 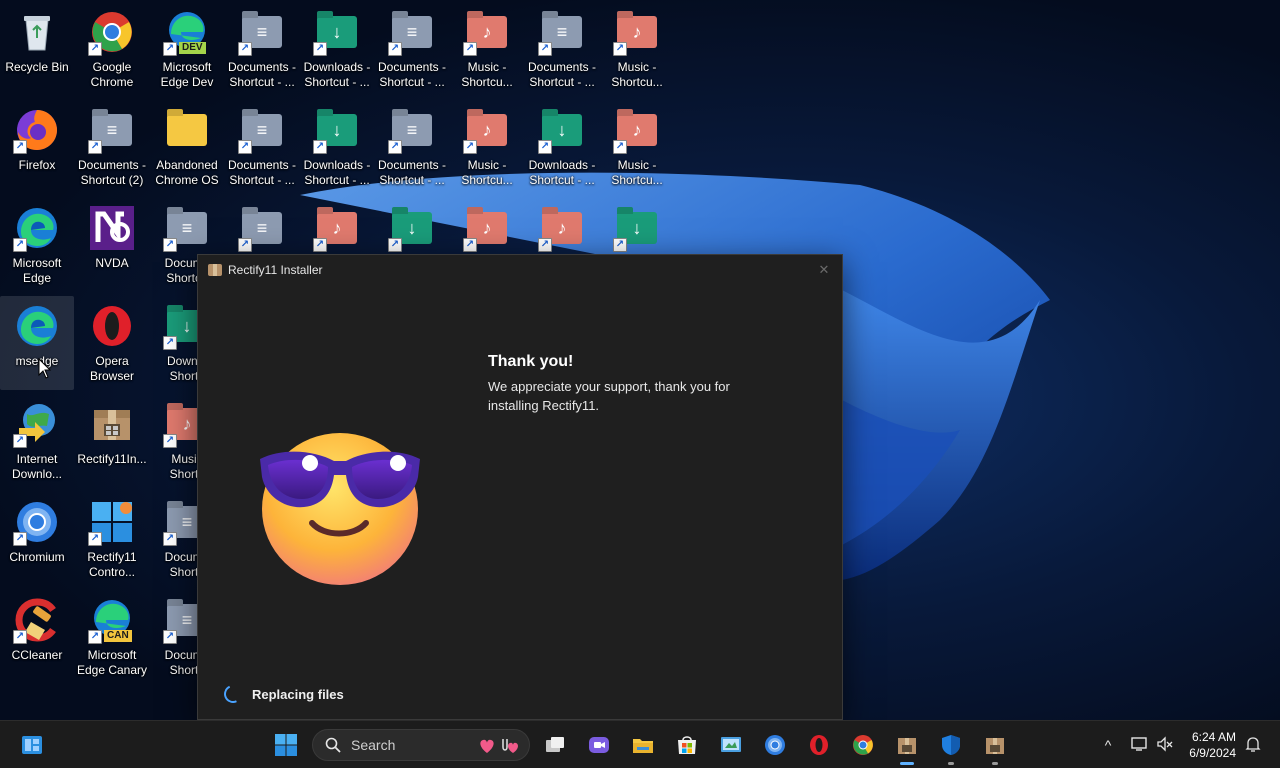 I want to click on installer-titlebar: Rectify11 Installer ✕, so click(x=520, y=270).